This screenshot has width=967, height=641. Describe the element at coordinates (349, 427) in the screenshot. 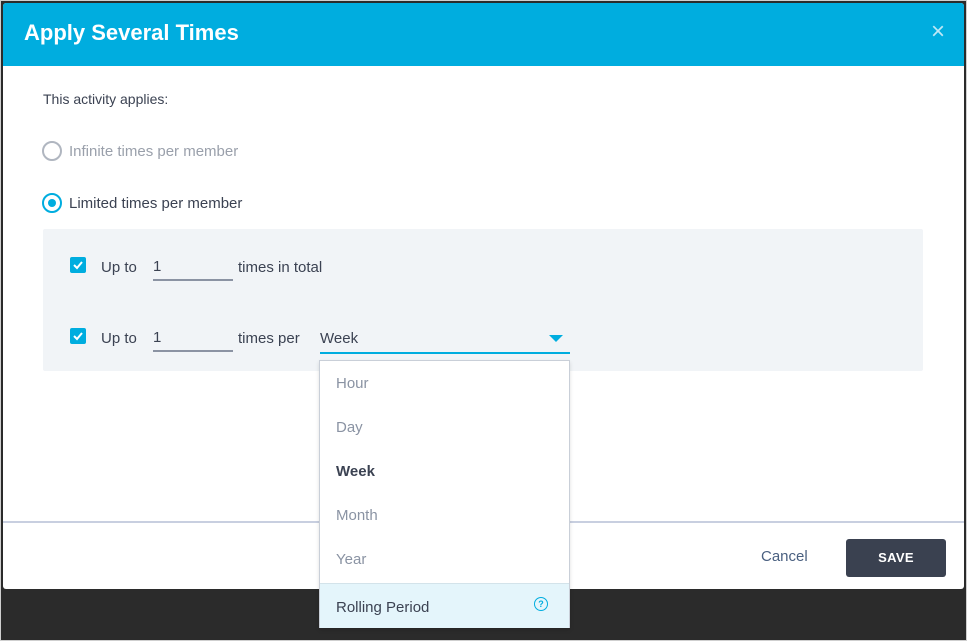

I see `option-label: Day` at that location.